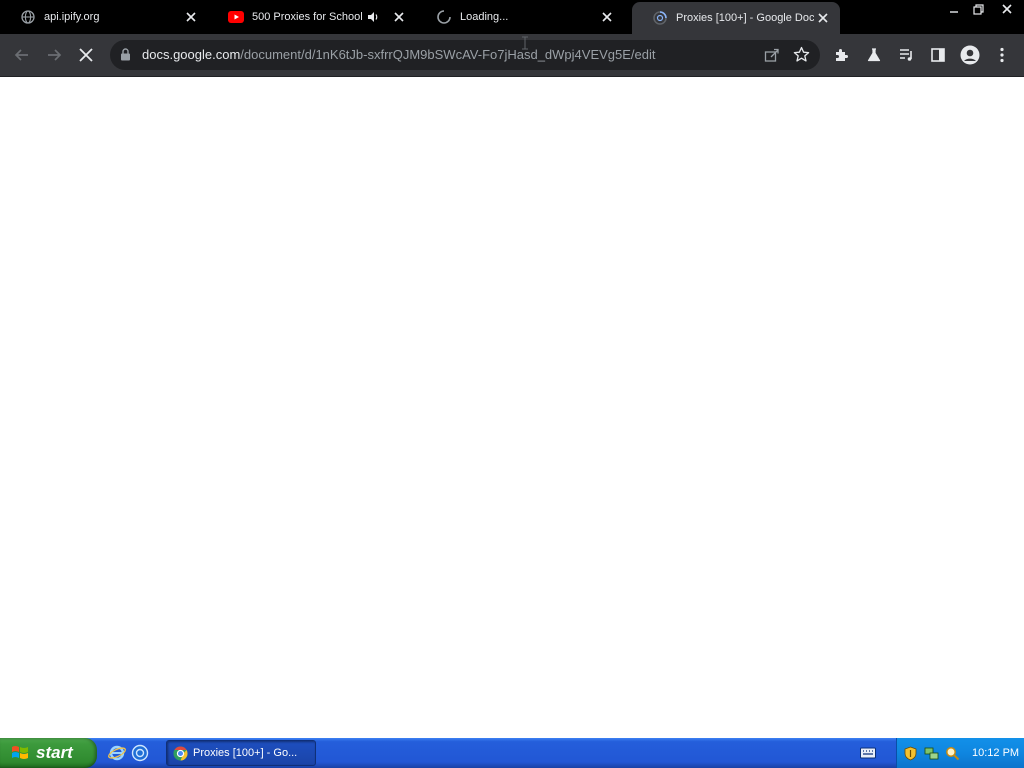 This screenshot has height=768, width=1024. What do you see at coordinates (373, 17) in the screenshot?
I see `speaker-icon` at bounding box center [373, 17].